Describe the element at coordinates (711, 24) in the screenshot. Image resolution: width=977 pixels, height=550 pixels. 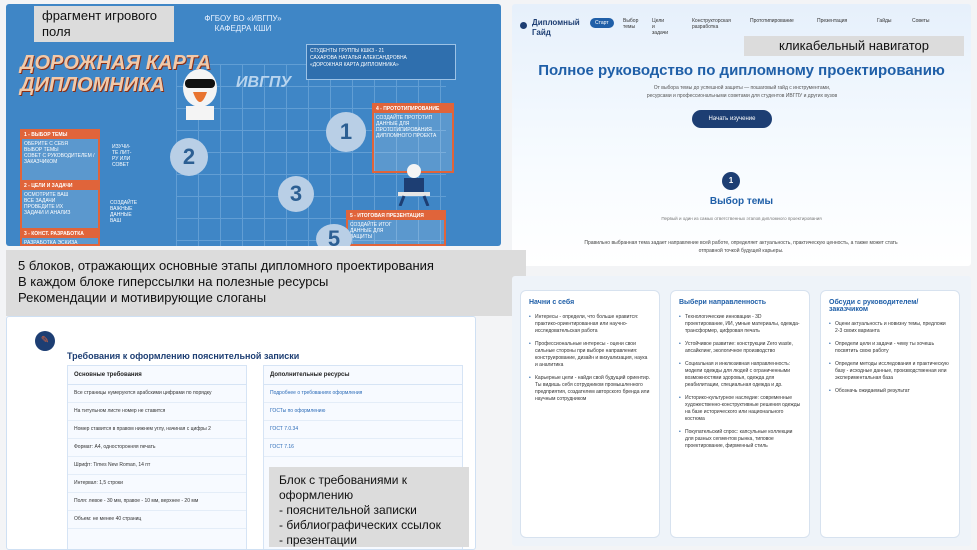
I see `nav-item-design: Конструкторская разработка` at that location.